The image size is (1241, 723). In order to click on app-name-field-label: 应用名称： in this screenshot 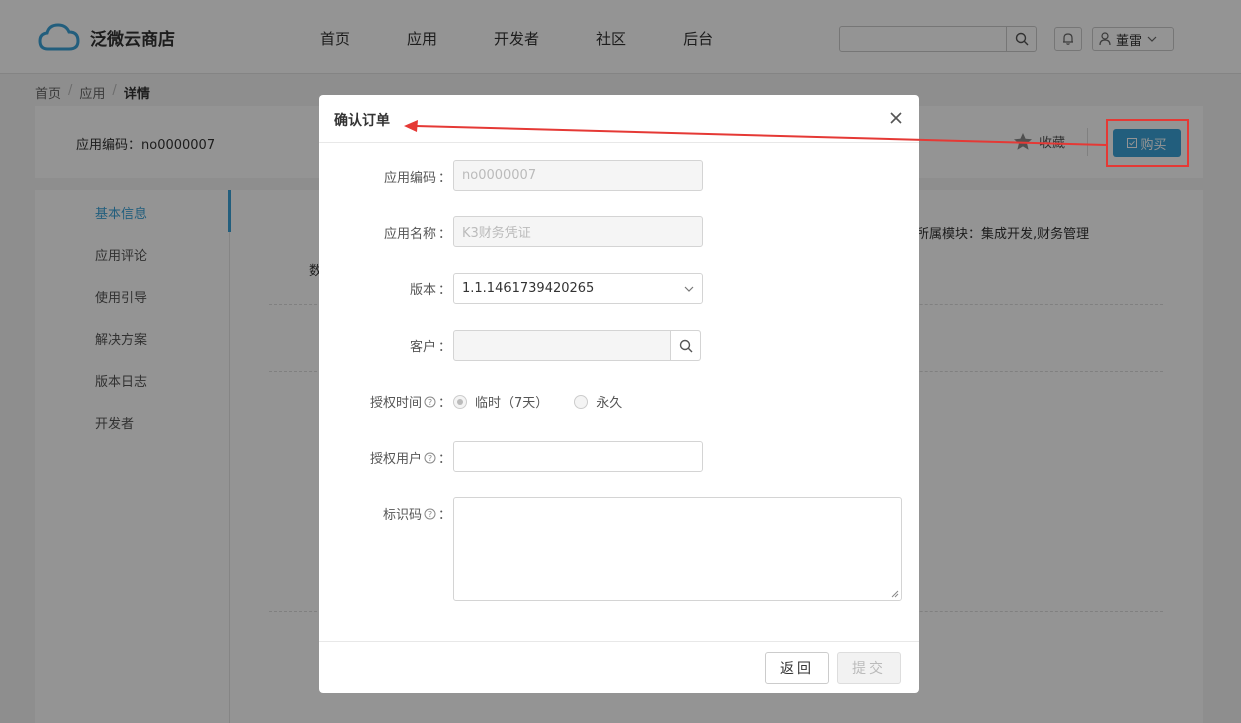, I will do `click(417, 234)`.